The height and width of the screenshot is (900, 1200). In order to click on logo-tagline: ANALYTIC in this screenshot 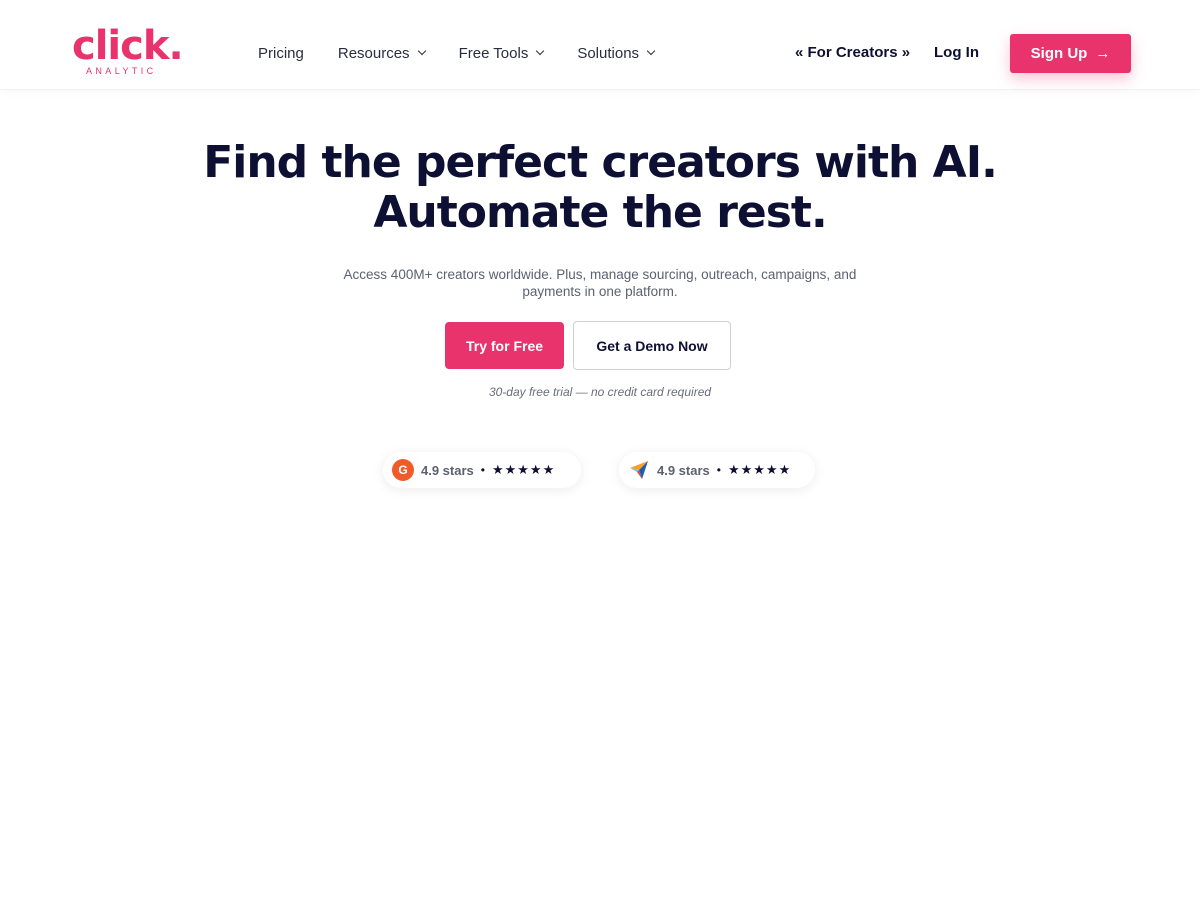, I will do `click(121, 71)`.